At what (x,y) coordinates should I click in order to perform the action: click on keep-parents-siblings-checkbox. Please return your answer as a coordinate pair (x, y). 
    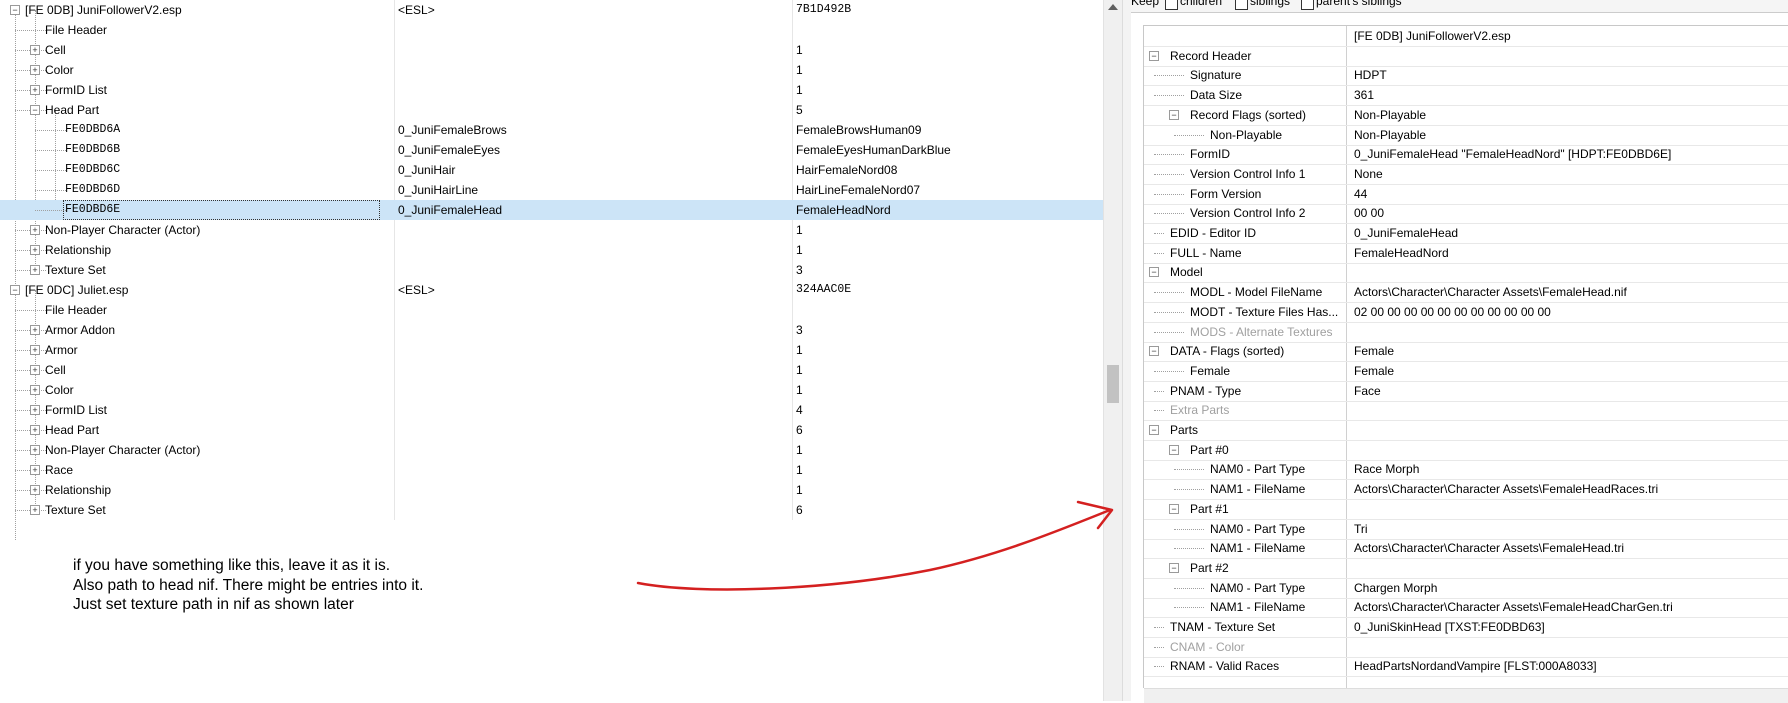
    Looking at the image, I should click on (1307, 5).